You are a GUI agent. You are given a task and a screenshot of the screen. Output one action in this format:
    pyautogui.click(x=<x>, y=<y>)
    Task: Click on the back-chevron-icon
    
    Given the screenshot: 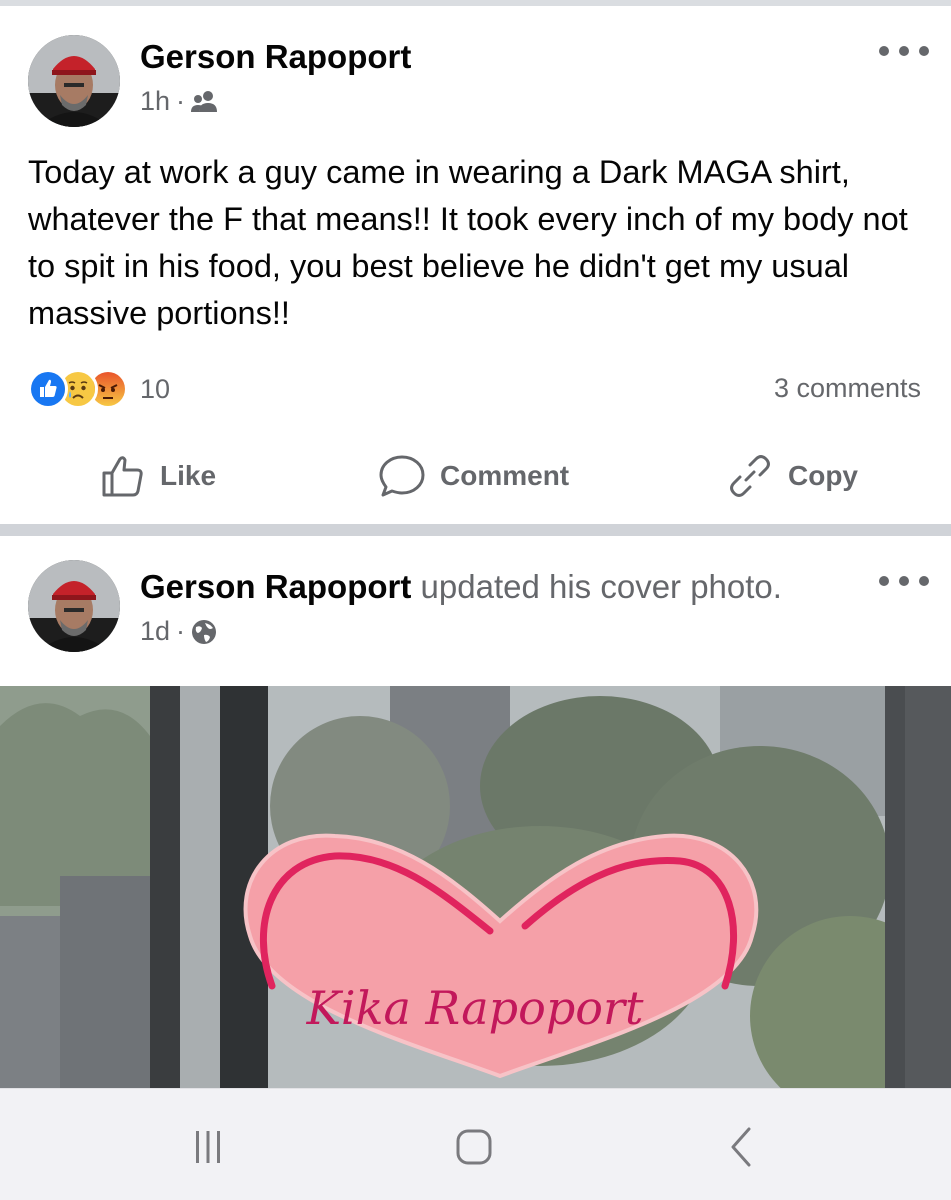 What is the action you would take?
    pyautogui.click(x=741, y=1147)
    